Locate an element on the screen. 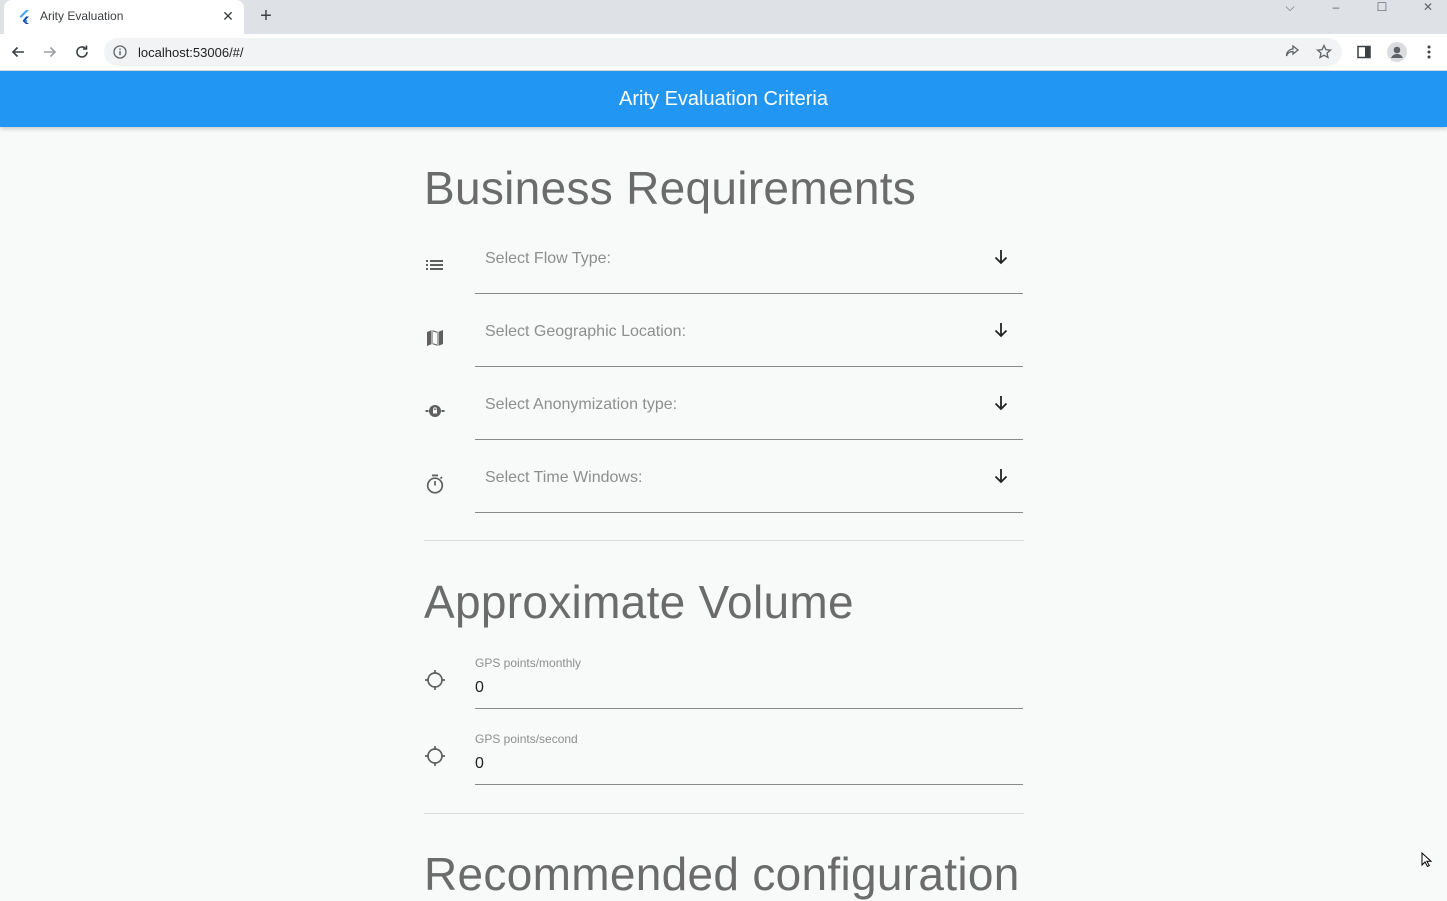 The height and width of the screenshot is (901, 1447). business-requirements-title: Business Requirements is located at coordinates (670, 188).